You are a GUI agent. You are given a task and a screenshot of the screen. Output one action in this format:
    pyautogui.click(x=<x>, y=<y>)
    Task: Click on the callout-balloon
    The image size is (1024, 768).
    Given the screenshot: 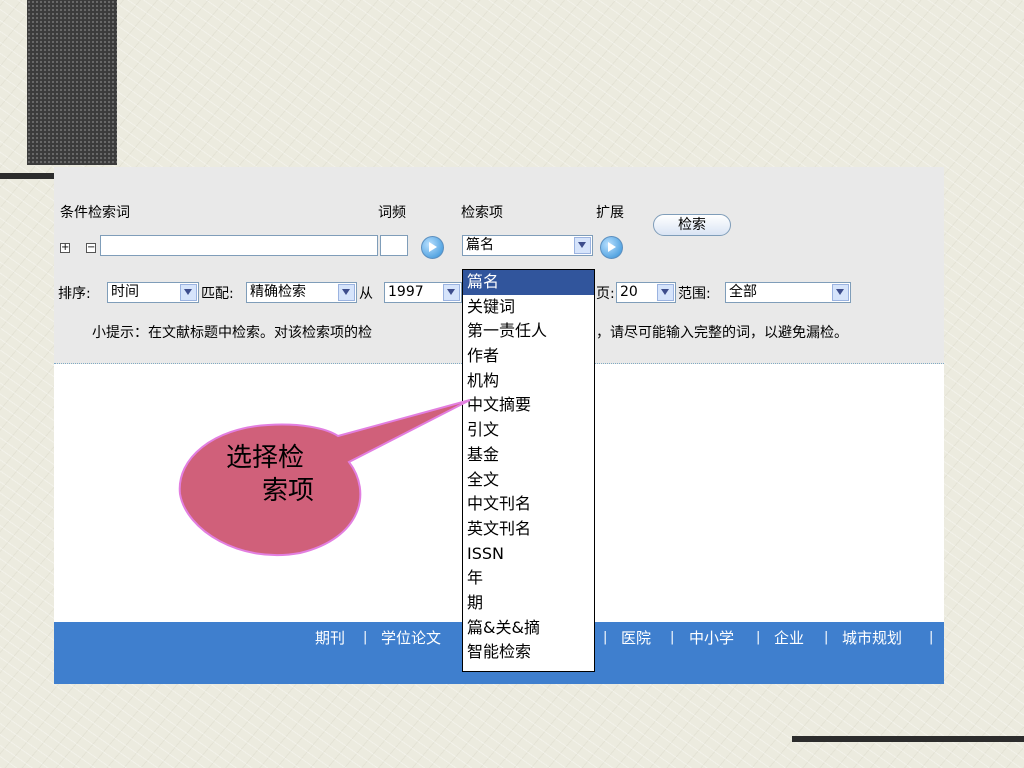 What is the action you would take?
    pyautogui.click(x=324, y=478)
    